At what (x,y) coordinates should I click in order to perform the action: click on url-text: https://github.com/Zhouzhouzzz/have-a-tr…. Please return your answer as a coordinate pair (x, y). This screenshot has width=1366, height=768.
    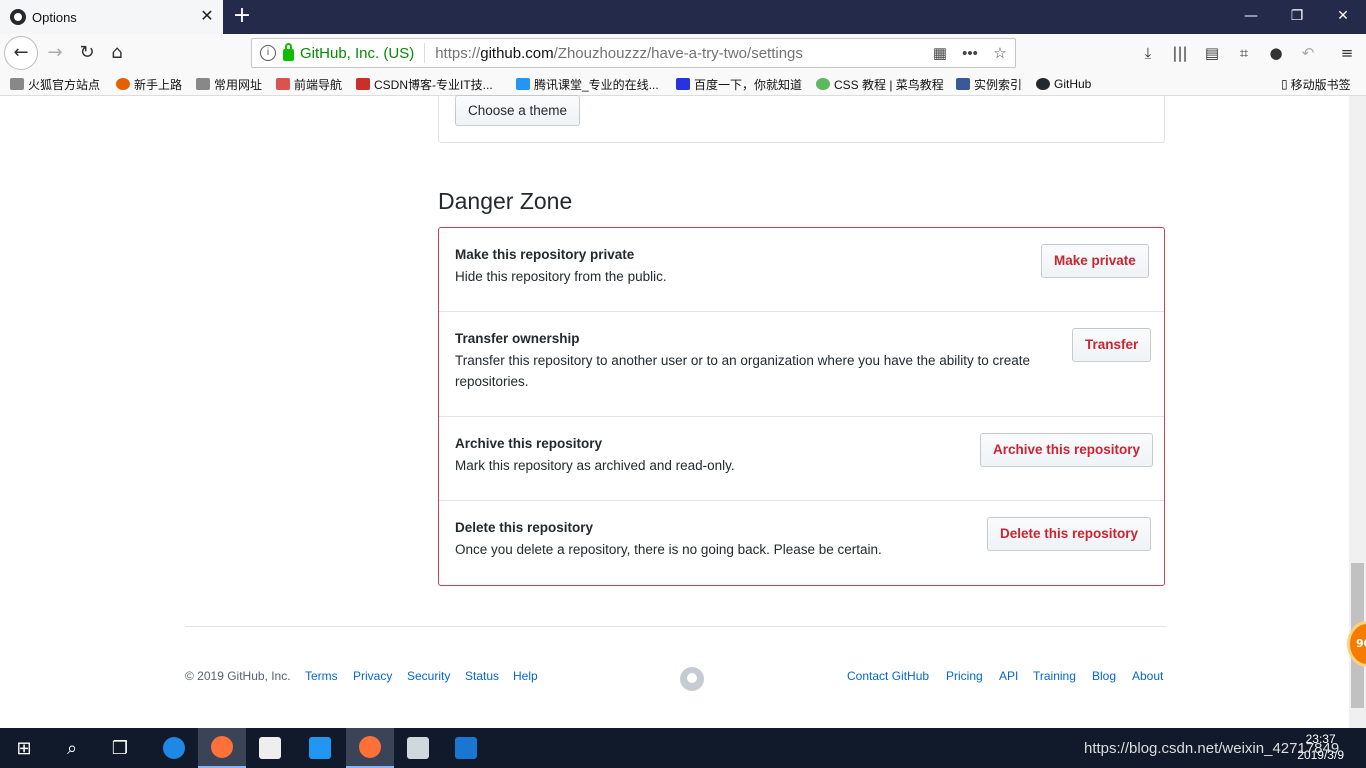
    Looking at the image, I should click on (680, 53).